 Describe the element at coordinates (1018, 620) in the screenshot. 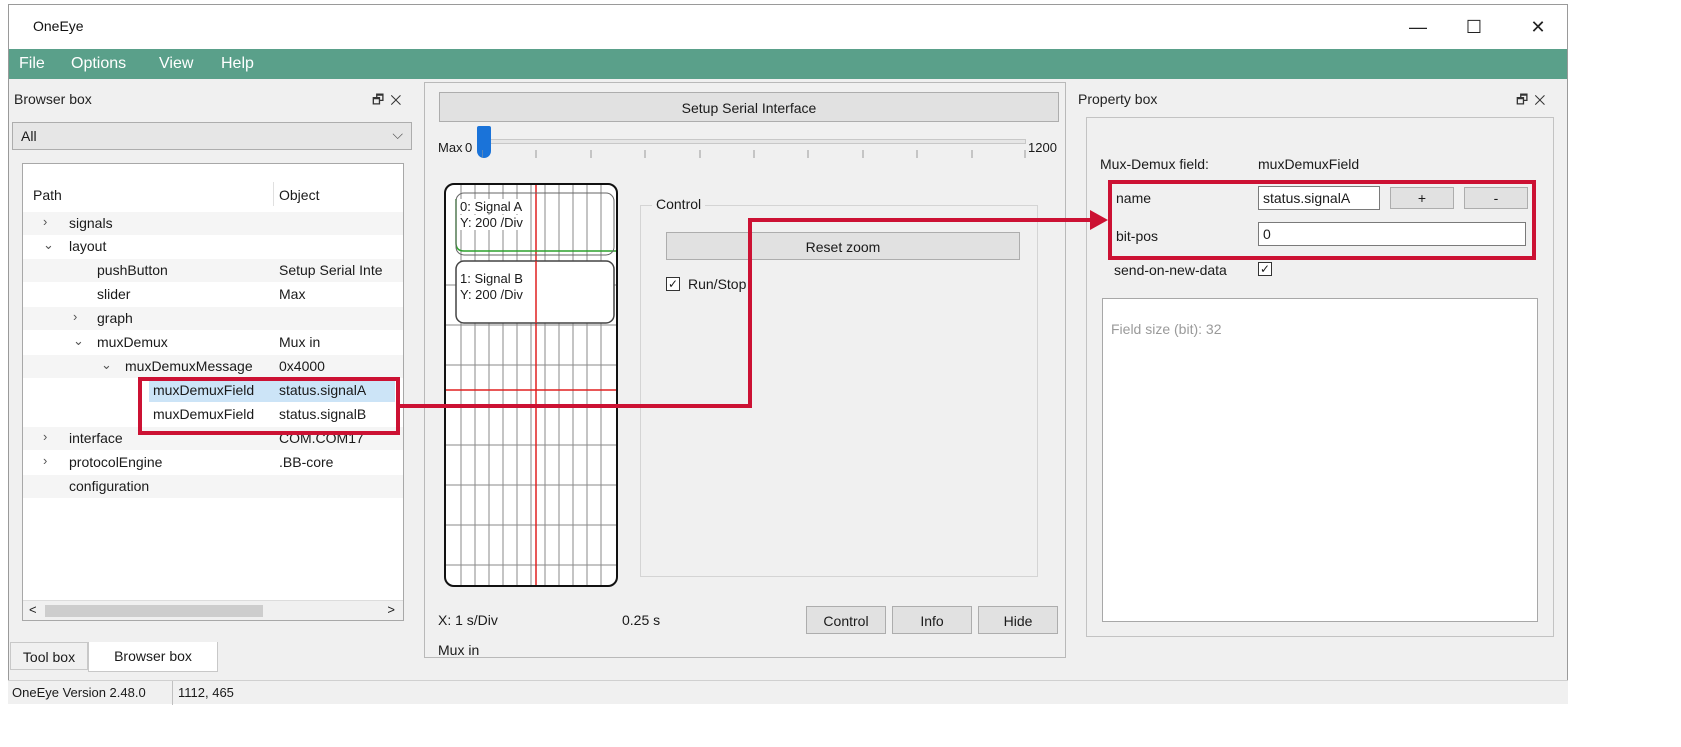

I see `hide-button: Hide` at that location.